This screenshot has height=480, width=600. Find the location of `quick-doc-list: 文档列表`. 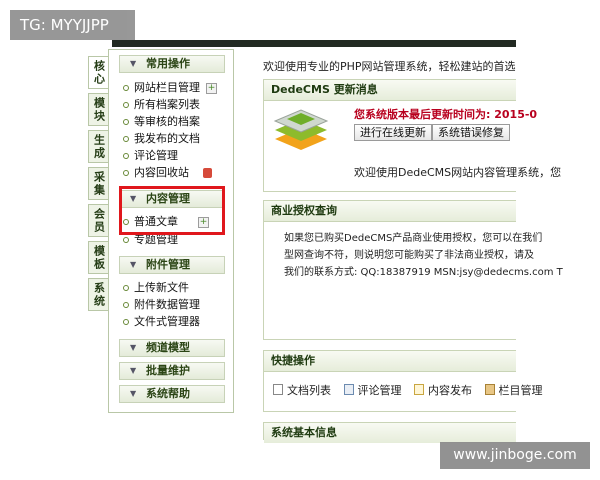

quick-doc-list: 文档列表 is located at coordinates (302, 390).